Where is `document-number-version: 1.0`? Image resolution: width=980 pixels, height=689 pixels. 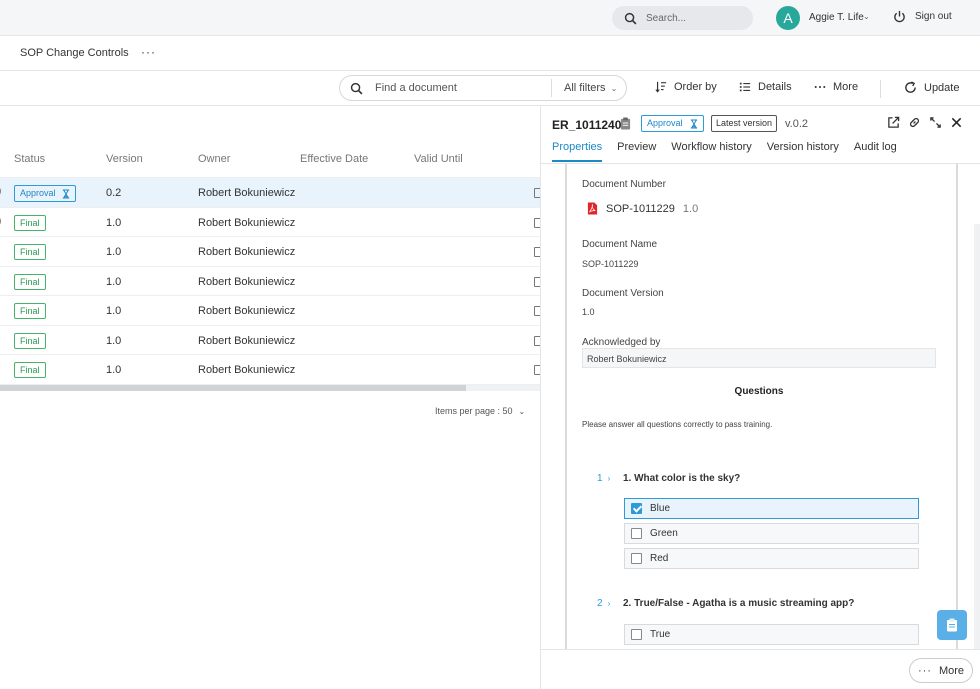
document-number-version: 1.0 is located at coordinates (690, 208).